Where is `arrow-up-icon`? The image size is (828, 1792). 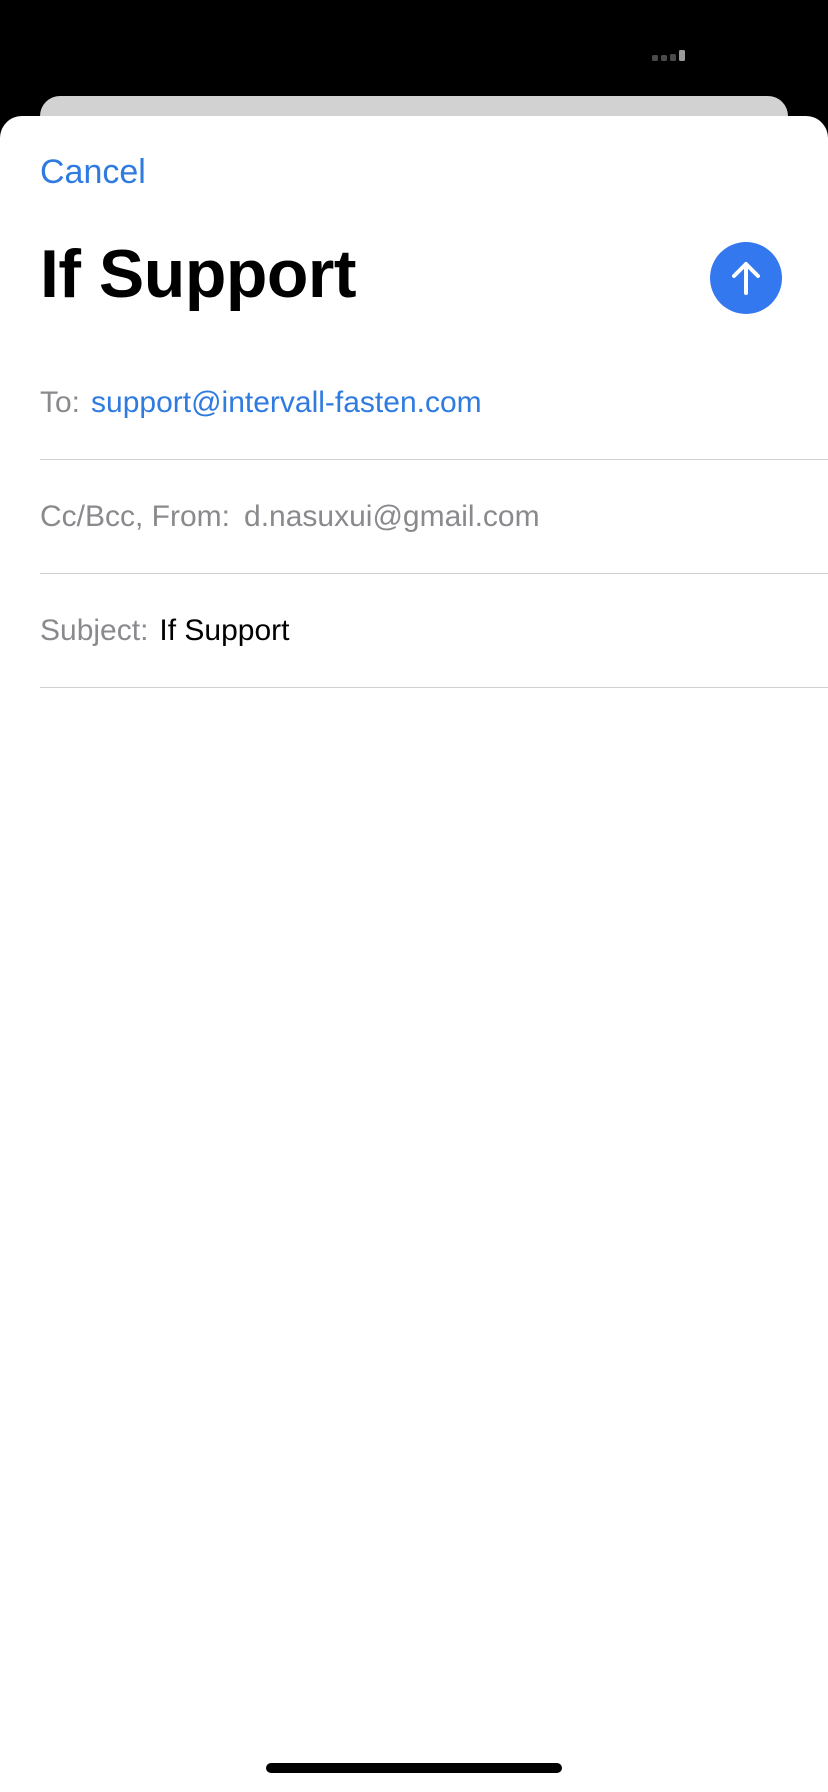 arrow-up-icon is located at coordinates (746, 278).